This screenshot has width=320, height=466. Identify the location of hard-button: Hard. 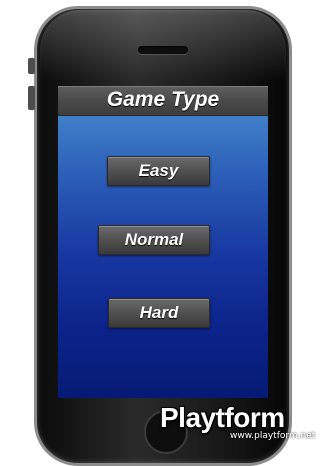
(159, 313).